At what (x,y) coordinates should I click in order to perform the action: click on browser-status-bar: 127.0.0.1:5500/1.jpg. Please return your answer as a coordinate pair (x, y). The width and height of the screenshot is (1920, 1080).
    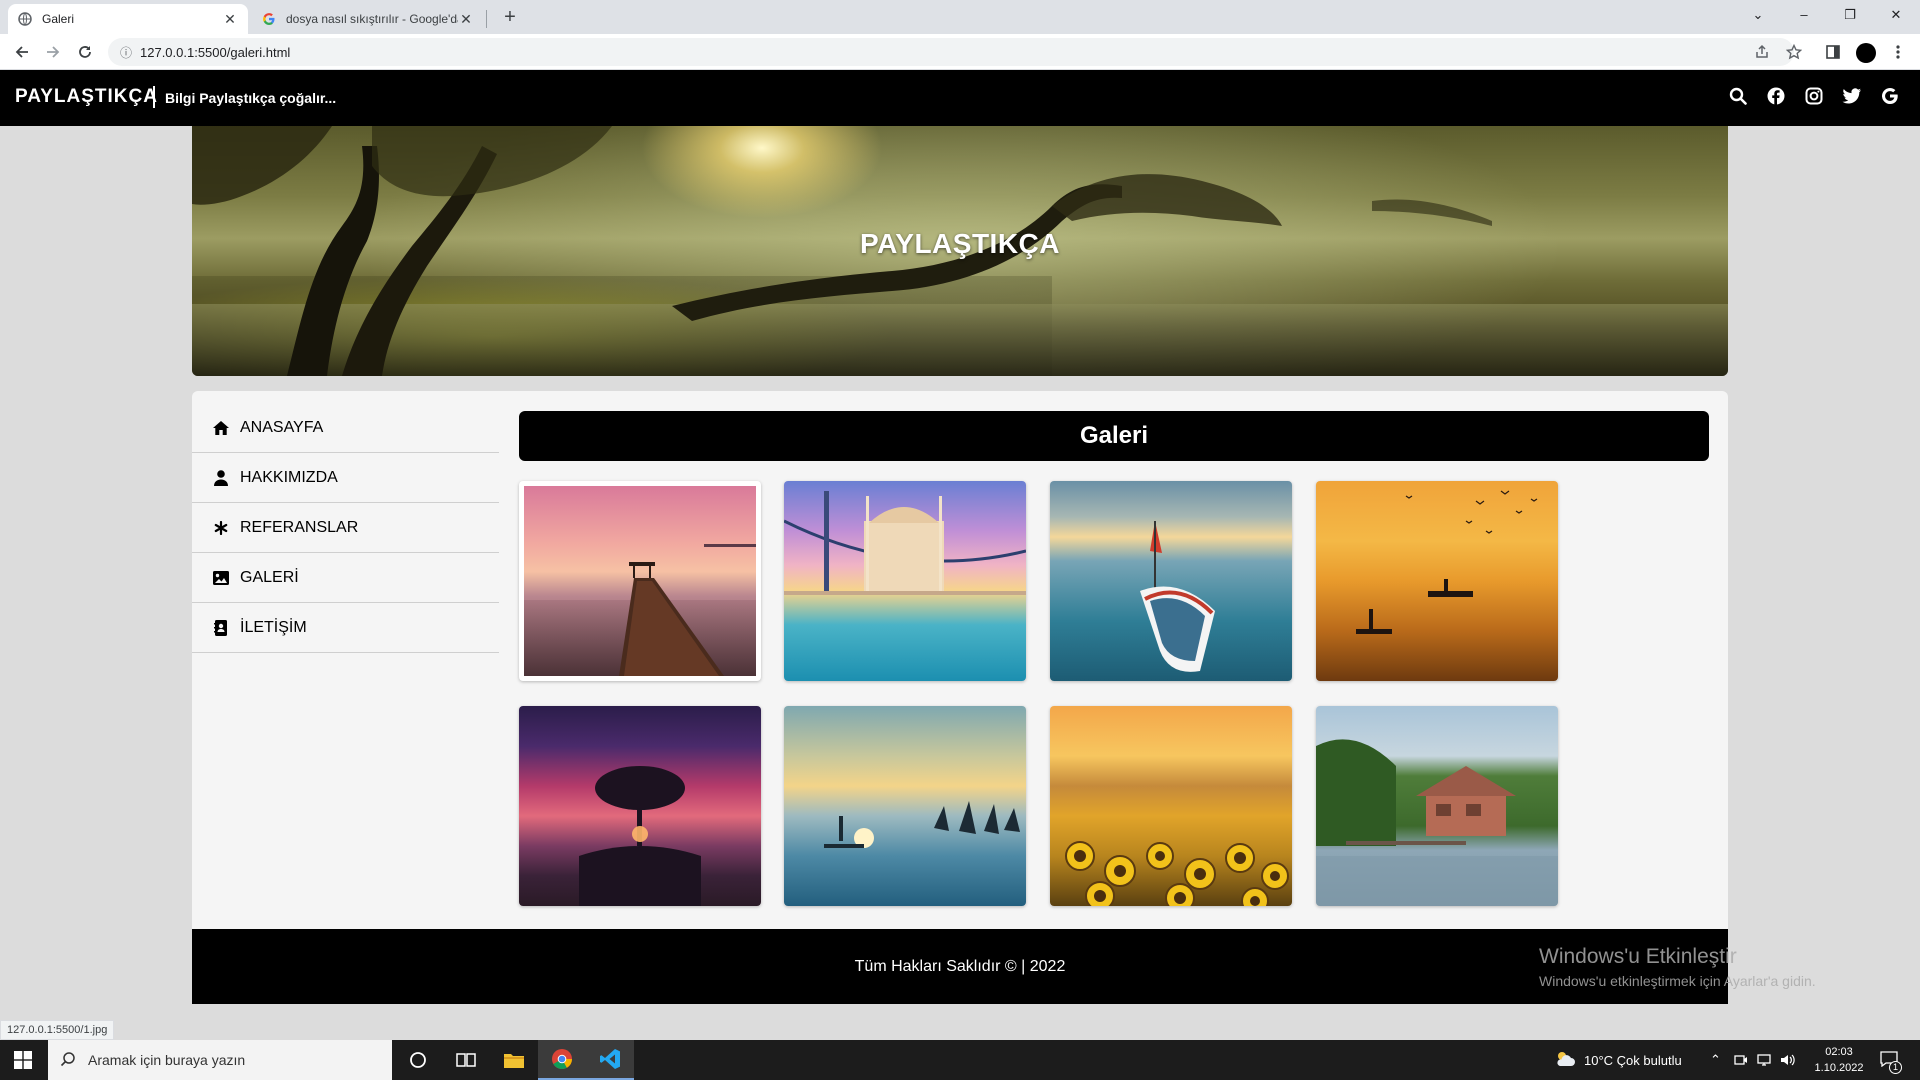
    Looking at the image, I should click on (57, 1030).